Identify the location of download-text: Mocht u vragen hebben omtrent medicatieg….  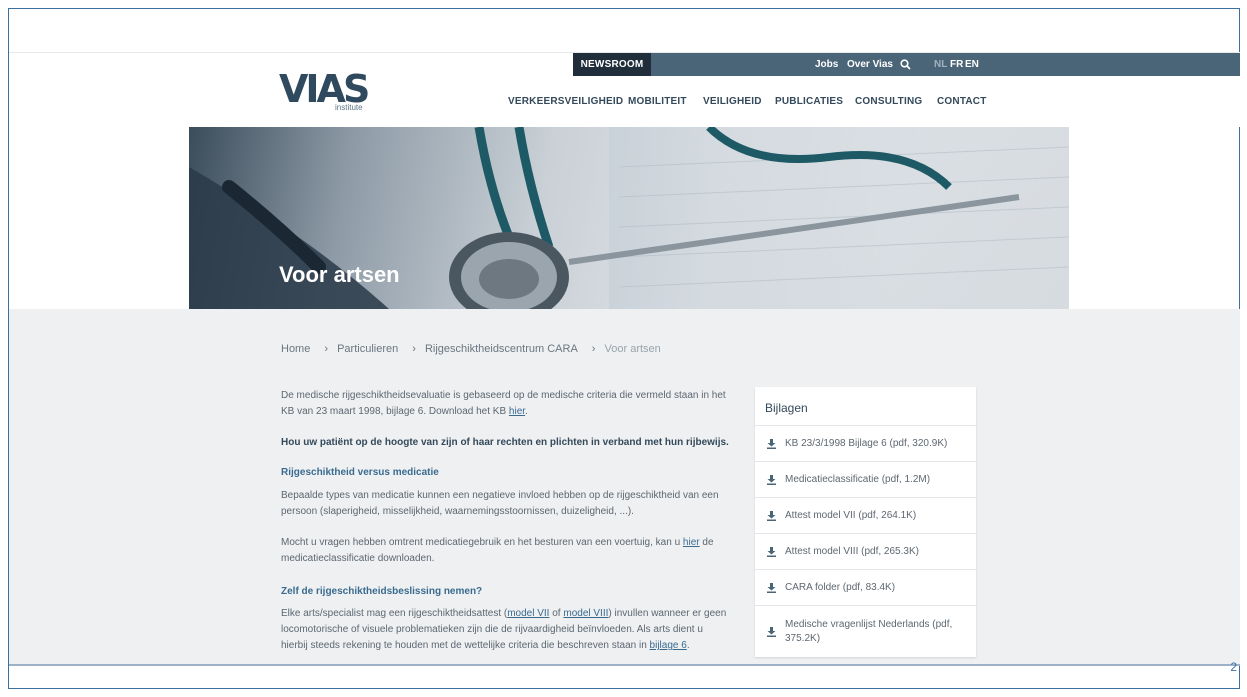
(482, 542).